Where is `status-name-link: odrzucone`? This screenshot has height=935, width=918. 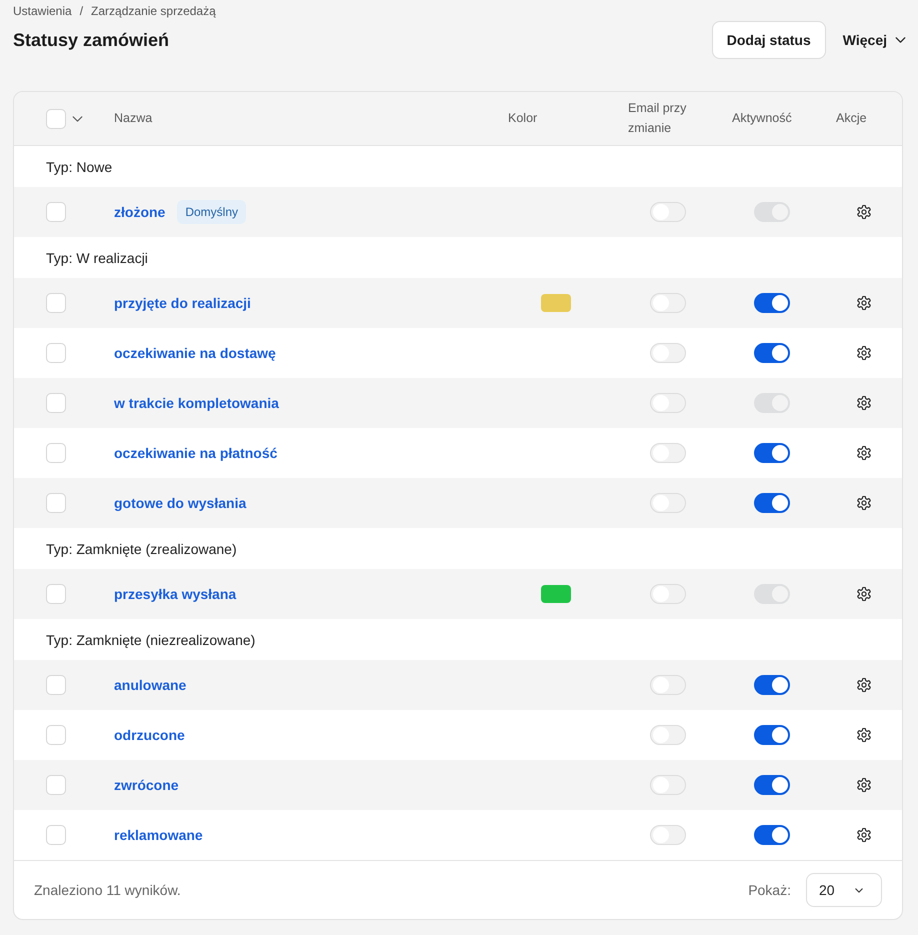 status-name-link: odrzucone is located at coordinates (149, 735).